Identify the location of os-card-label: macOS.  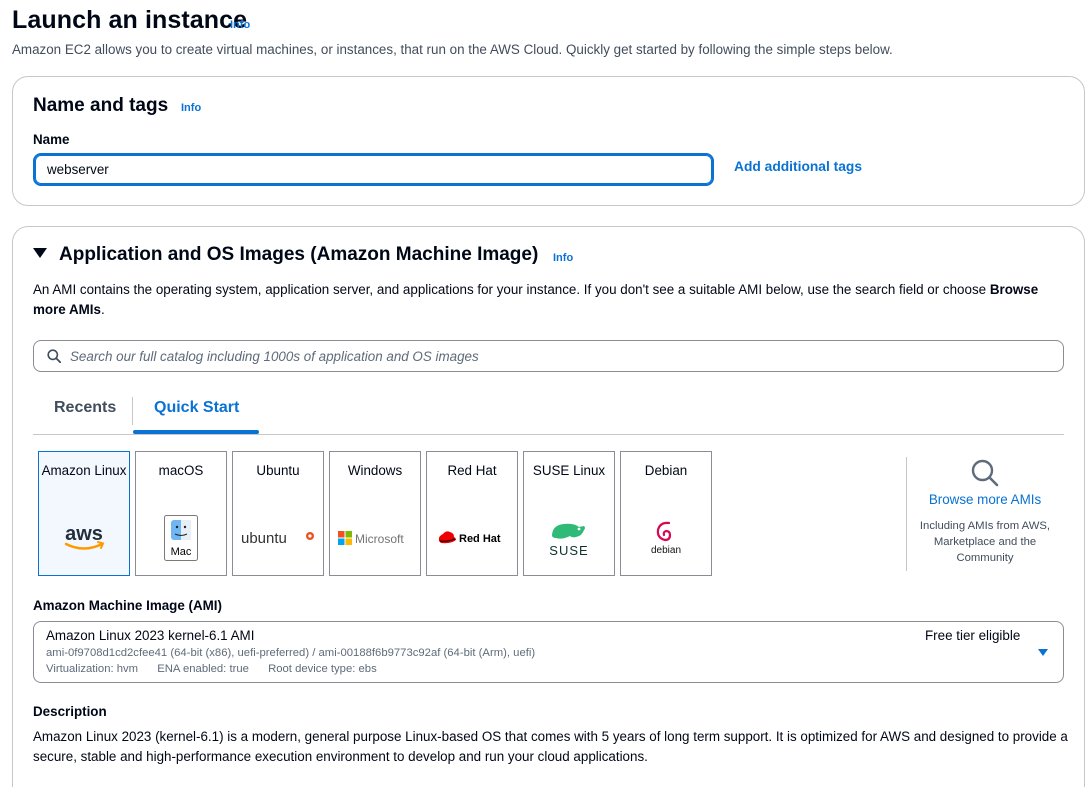
(181, 470).